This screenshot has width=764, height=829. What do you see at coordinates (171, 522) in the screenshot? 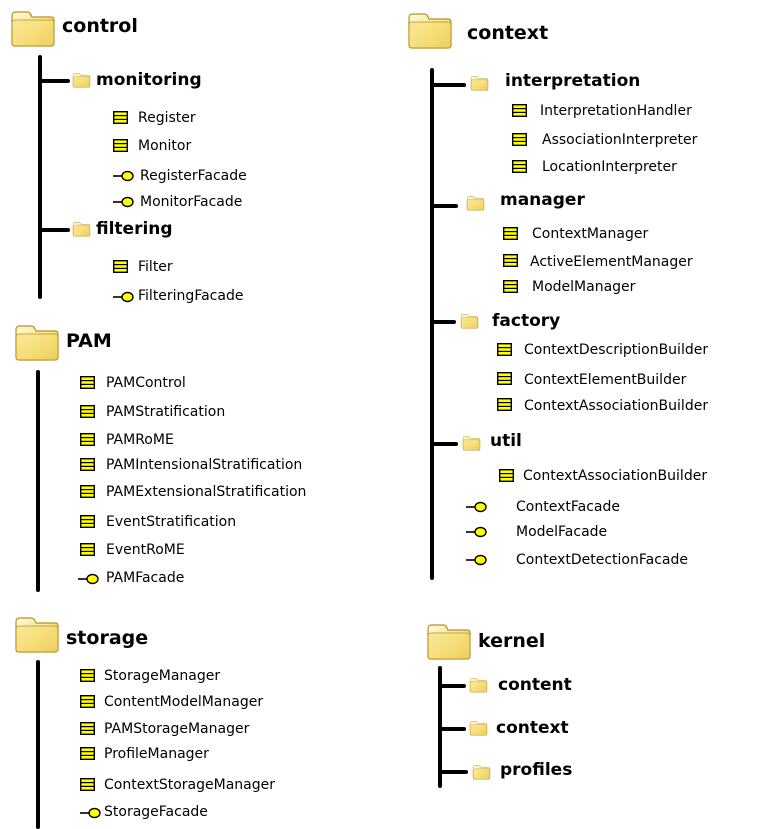
I see `class-eventstratification: EventStratification` at bounding box center [171, 522].